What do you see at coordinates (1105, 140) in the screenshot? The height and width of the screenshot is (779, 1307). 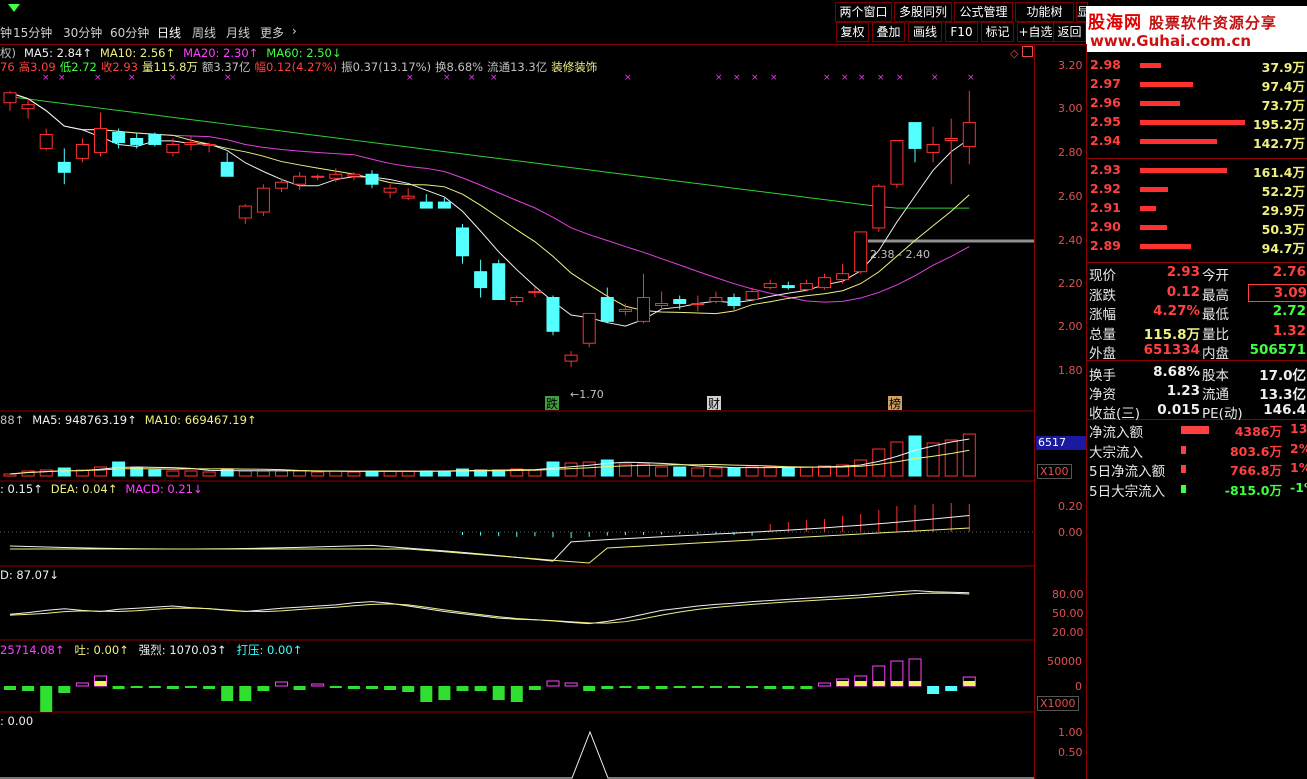 I see `ask-price: 2.94` at bounding box center [1105, 140].